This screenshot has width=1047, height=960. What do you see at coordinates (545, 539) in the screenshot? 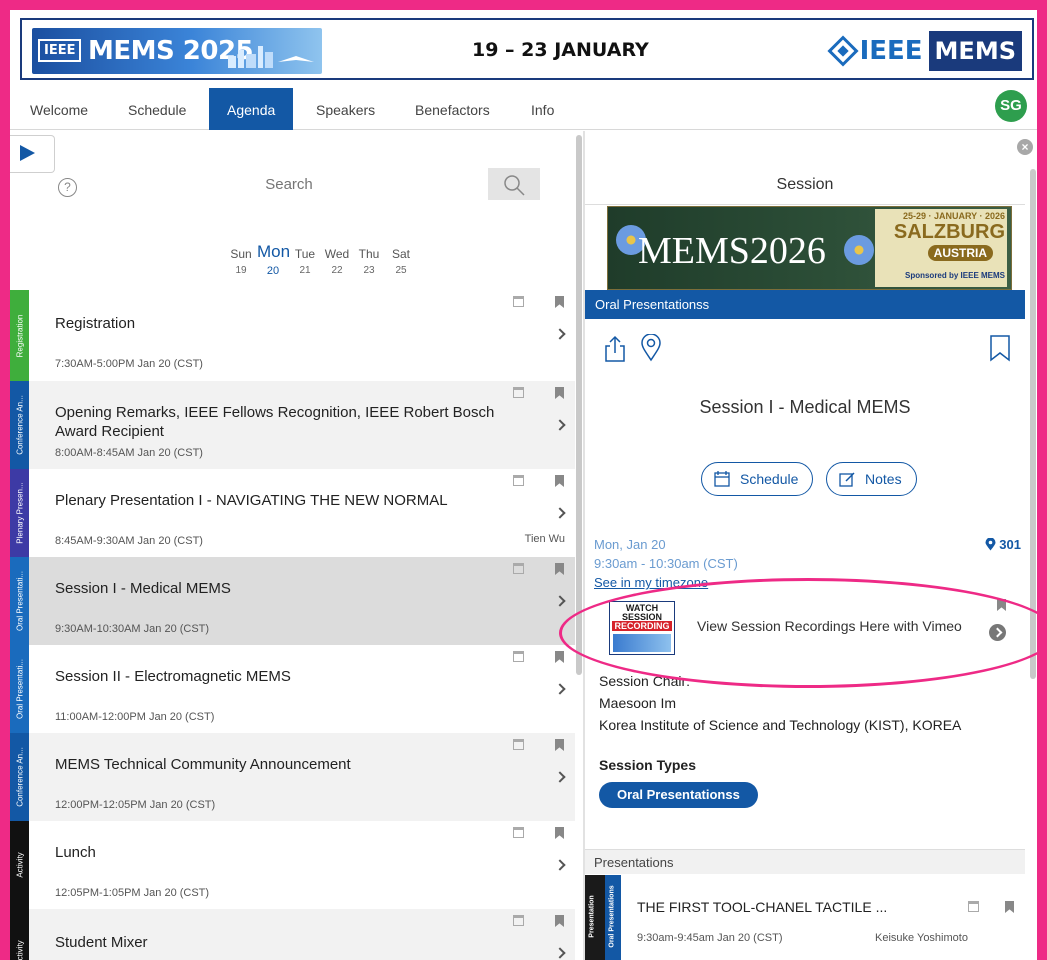
I see `agenda-item-speaker: Tien Wu` at bounding box center [545, 539].